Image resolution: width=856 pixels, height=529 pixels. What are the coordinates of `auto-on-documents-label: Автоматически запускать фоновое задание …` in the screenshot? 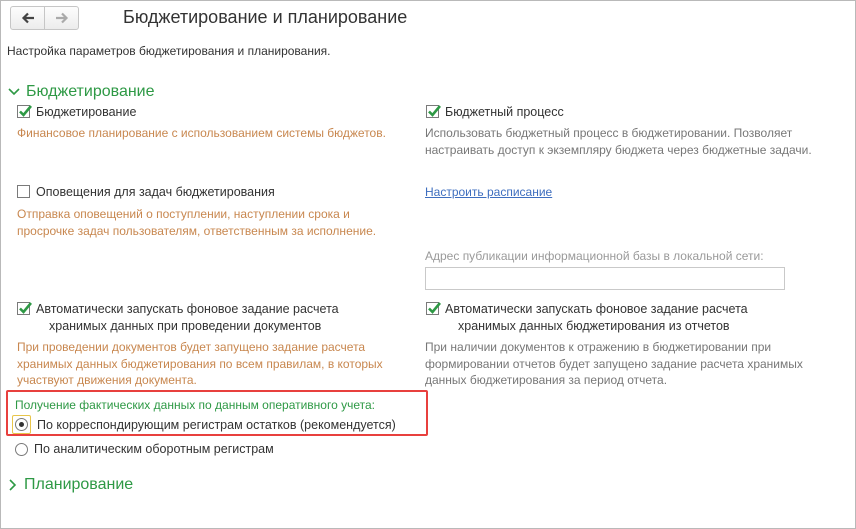 It's located at (187, 318).